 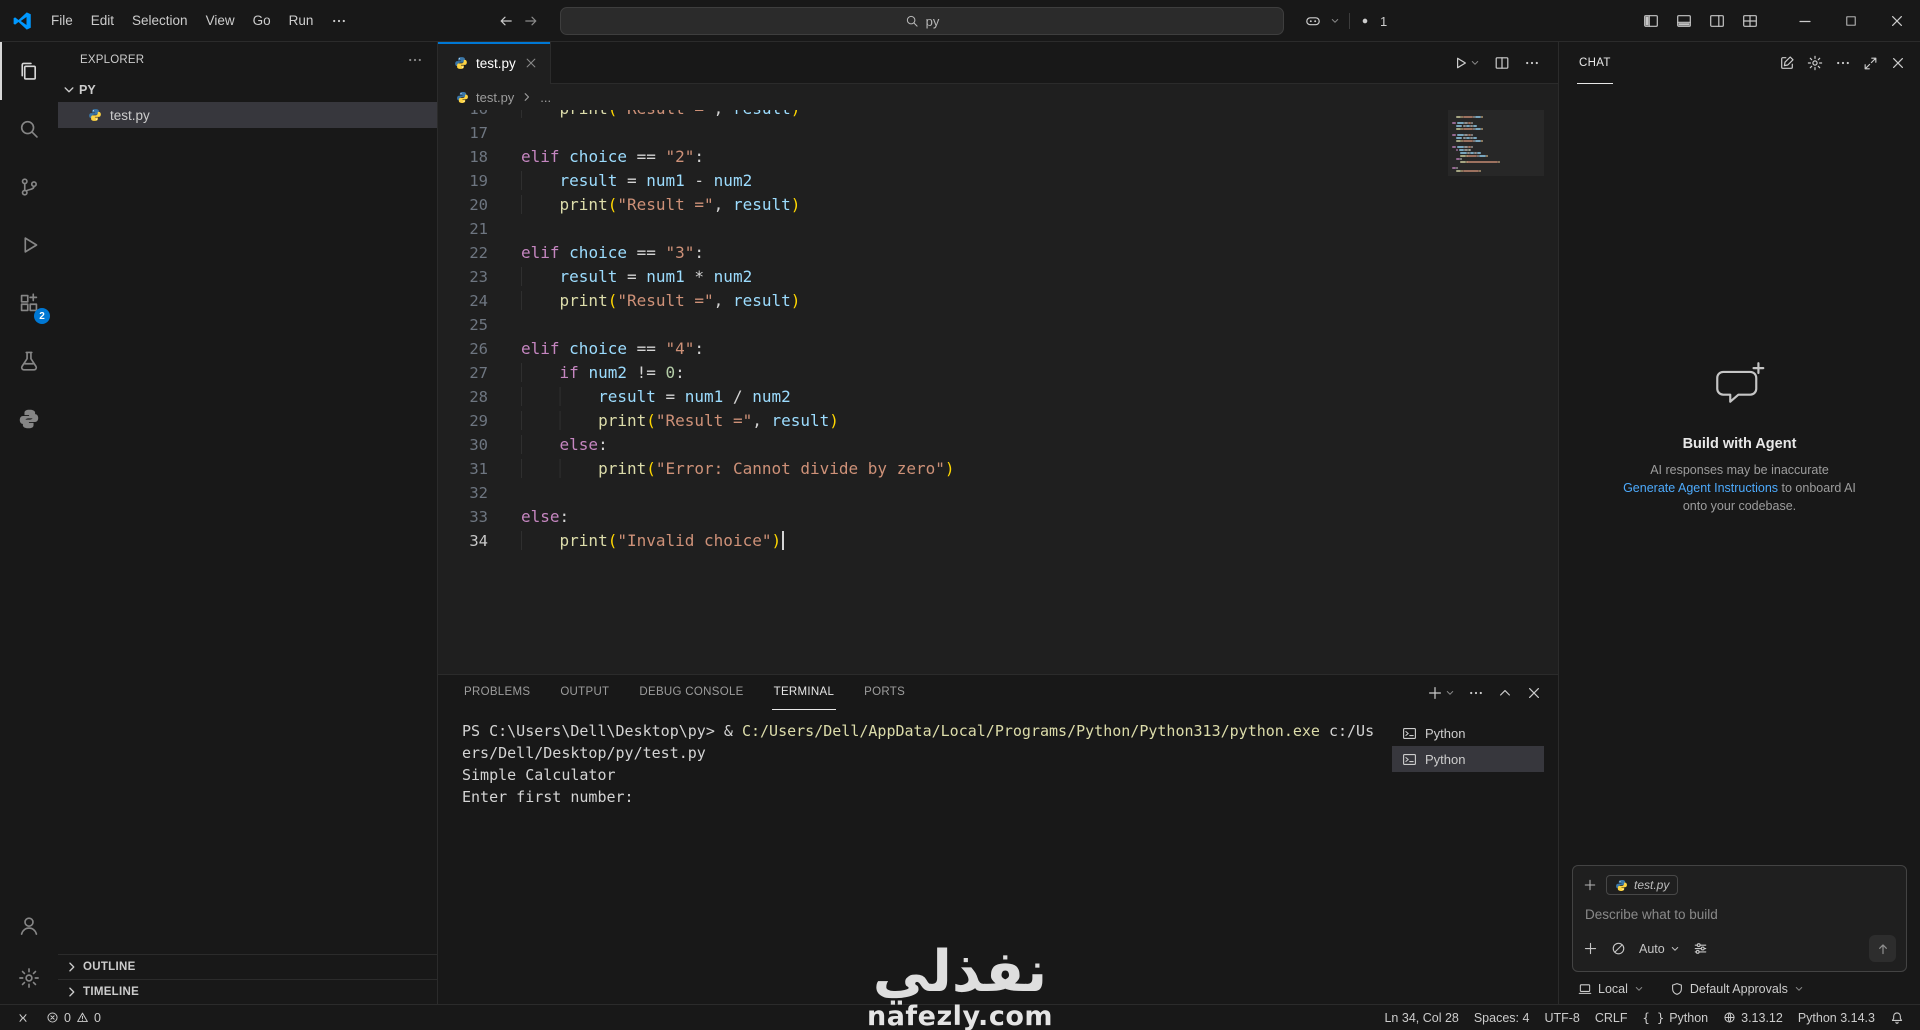 I want to click on panel-tab-terminal: TERMINAL, so click(x=804, y=692).